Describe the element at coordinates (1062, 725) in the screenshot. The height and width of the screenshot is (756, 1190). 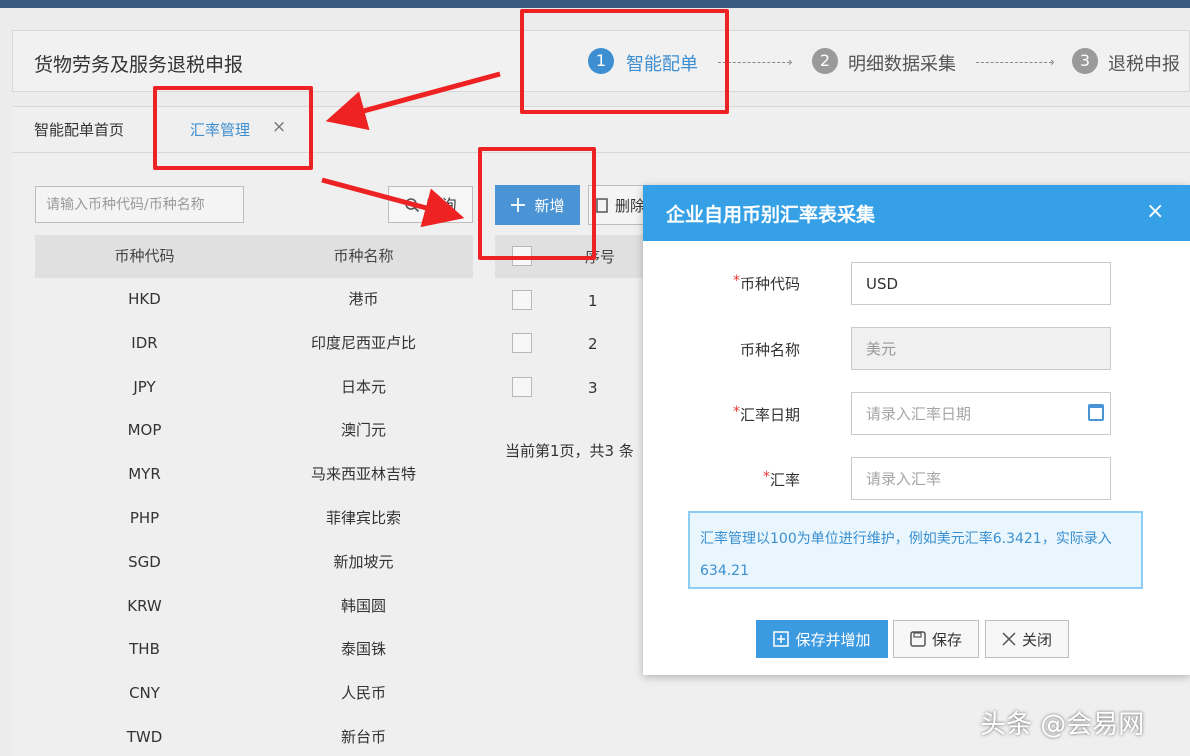
I see `watermark: 头条 @会易网` at that location.